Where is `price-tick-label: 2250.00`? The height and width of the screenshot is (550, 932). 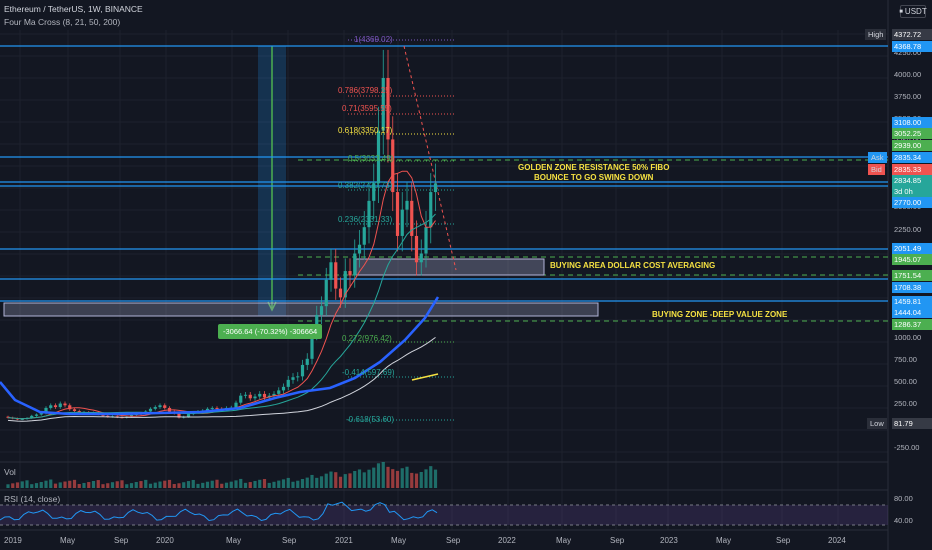
price-tick-label: 2250.00 is located at coordinates (908, 229).